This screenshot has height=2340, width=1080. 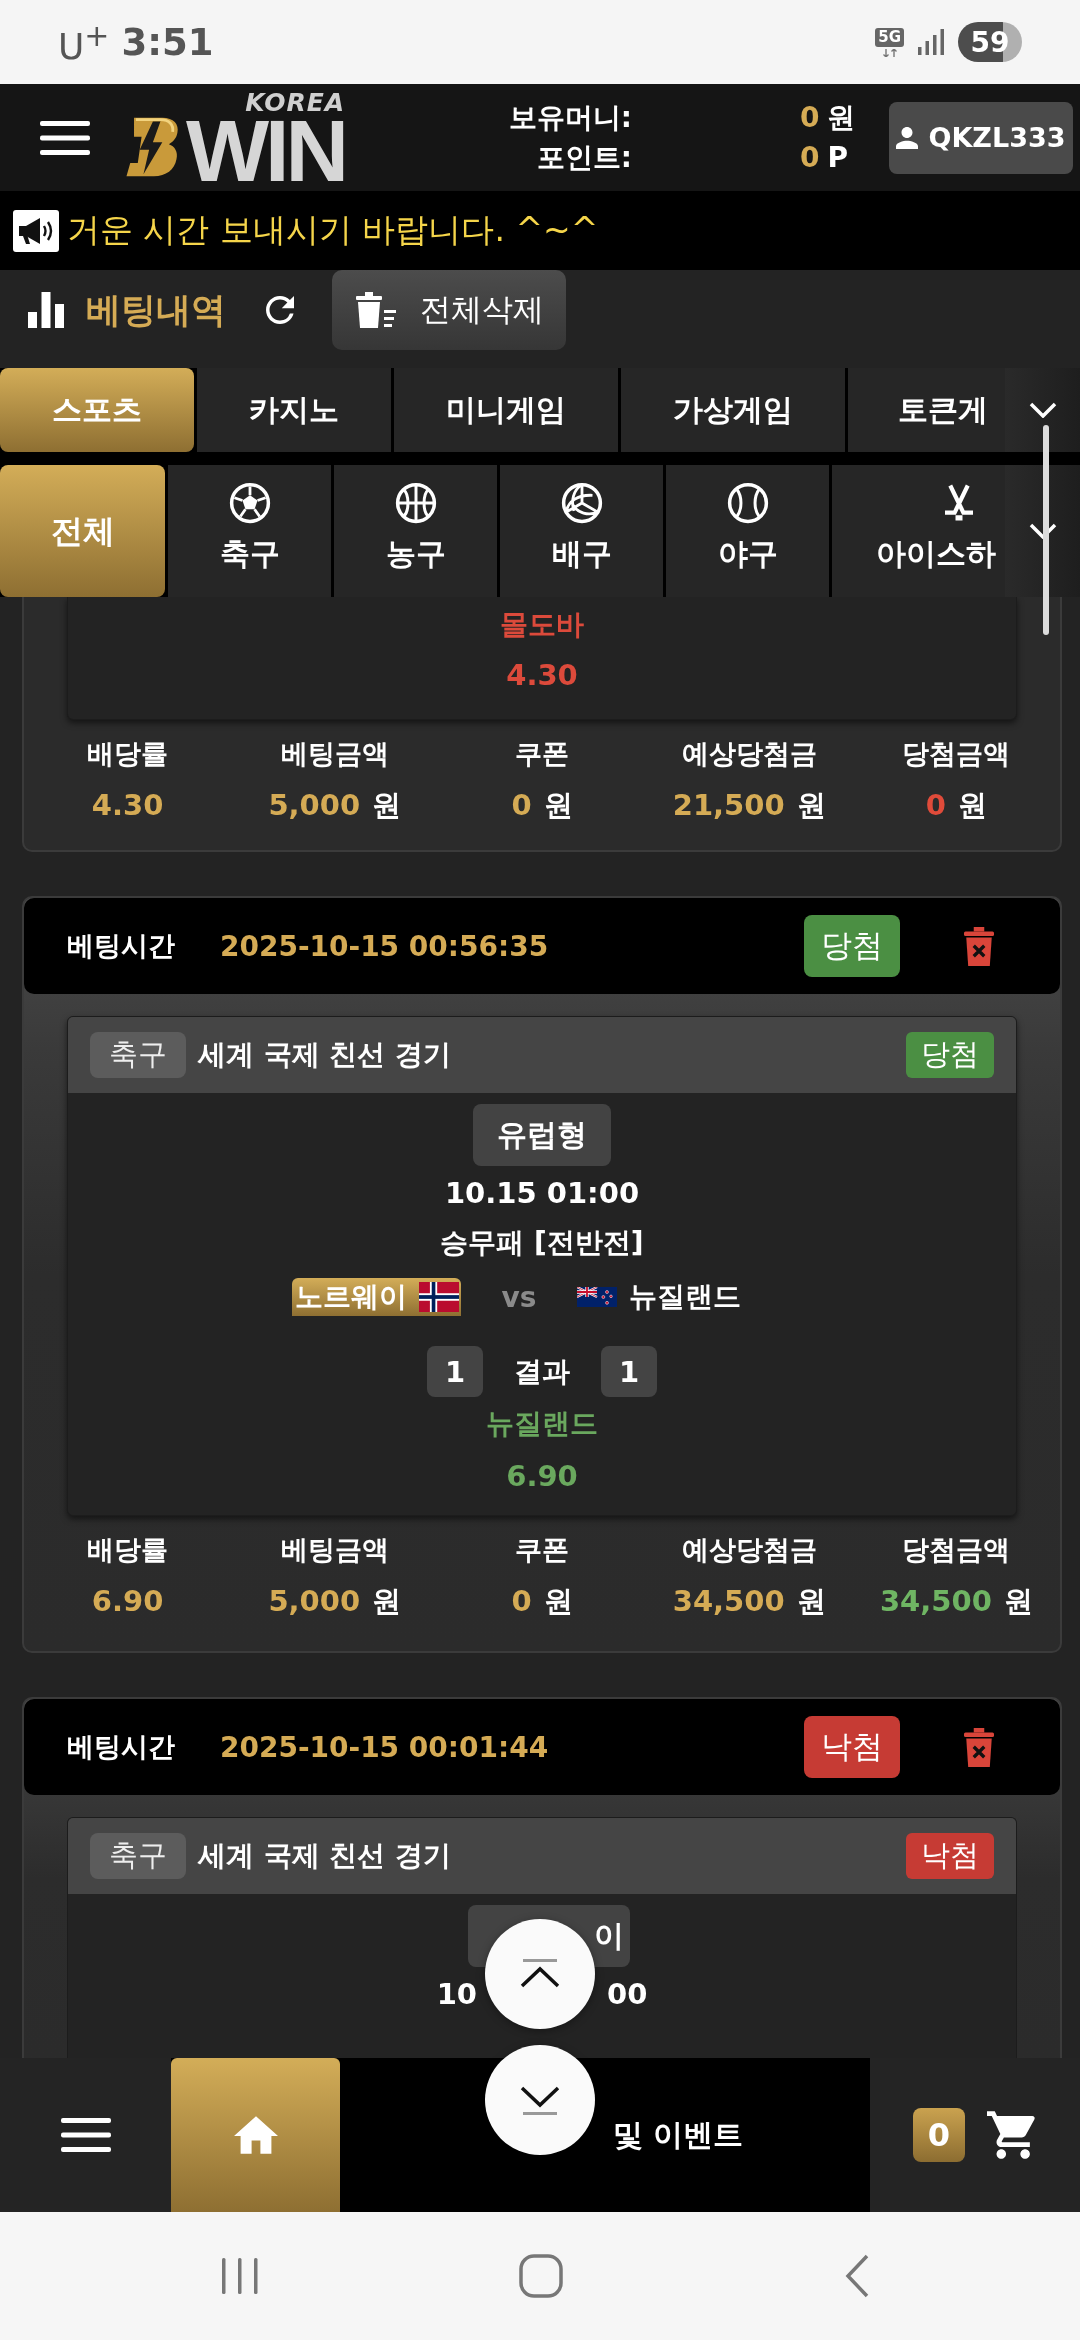 What do you see at coordinates (931, 42) in the screenshot?
I see `signal-icon` at bounding box center [931, 42].